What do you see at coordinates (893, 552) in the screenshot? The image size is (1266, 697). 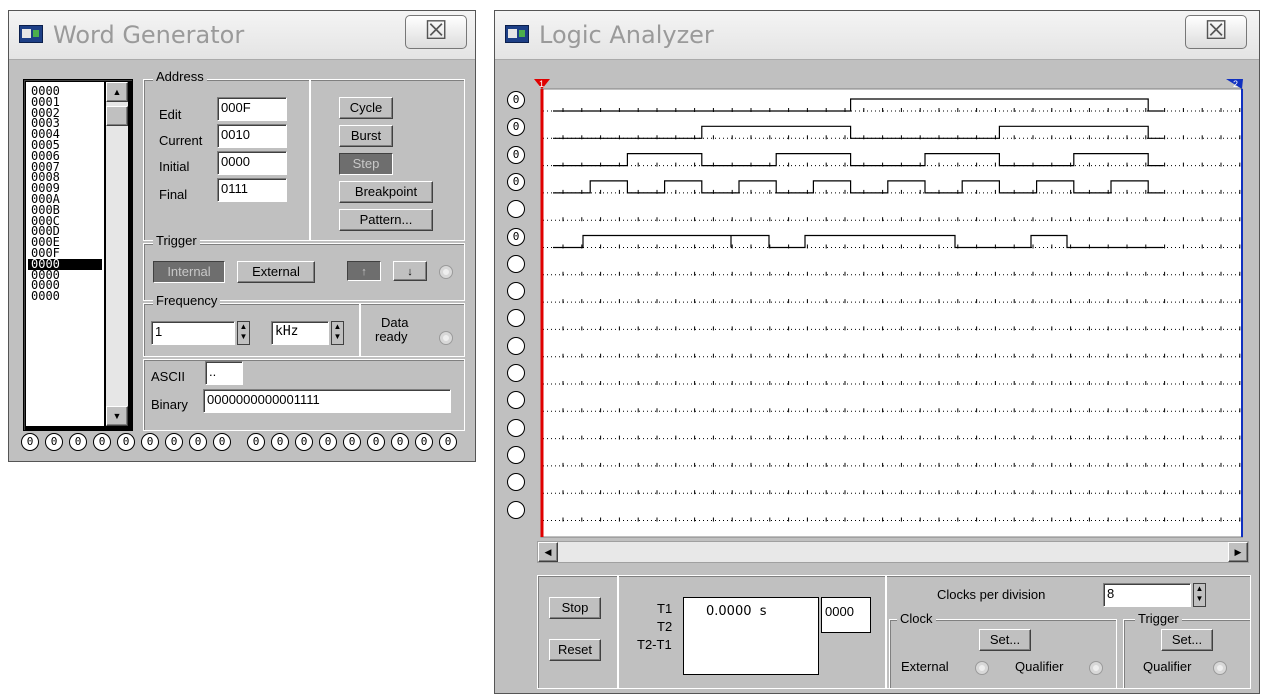 I see `waveform-scrollbar: ◀ ▶` at bounding box center [893, 552].